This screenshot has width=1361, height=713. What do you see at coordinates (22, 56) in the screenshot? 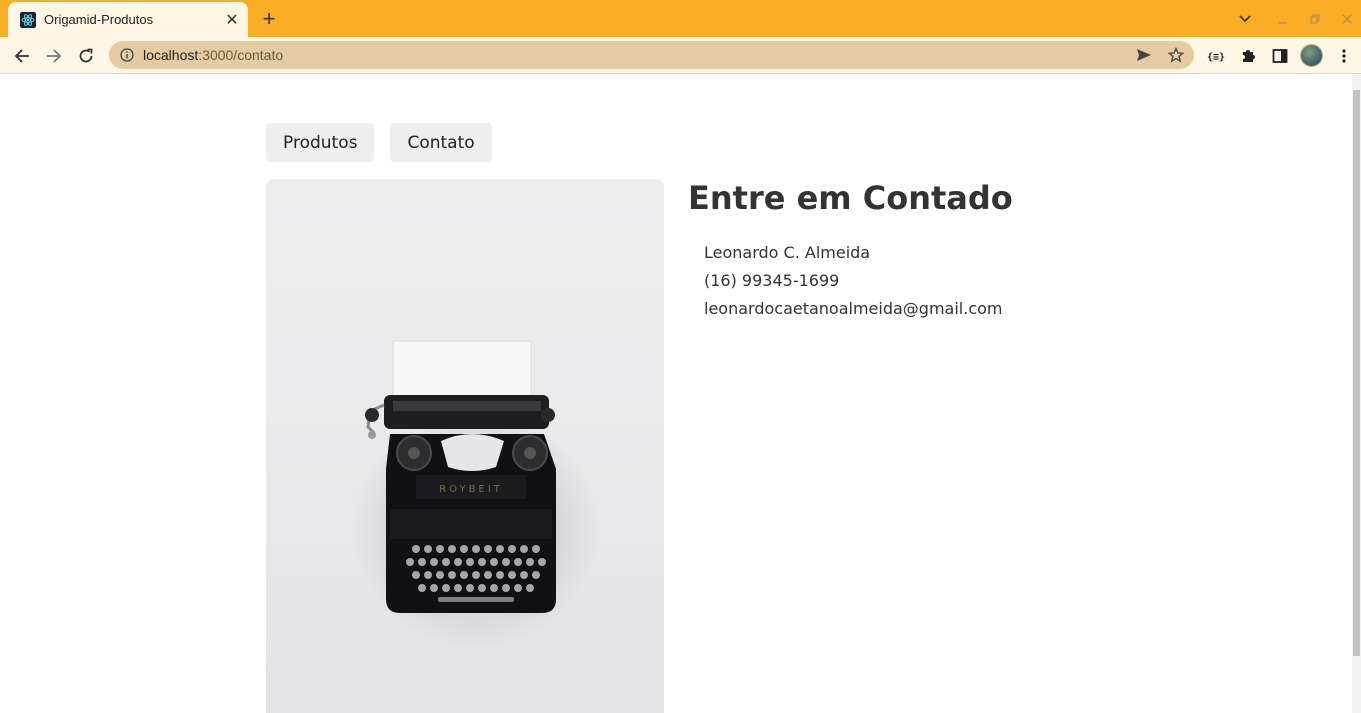
I see `back-arrow-icon` at bounding box center [22, 56].